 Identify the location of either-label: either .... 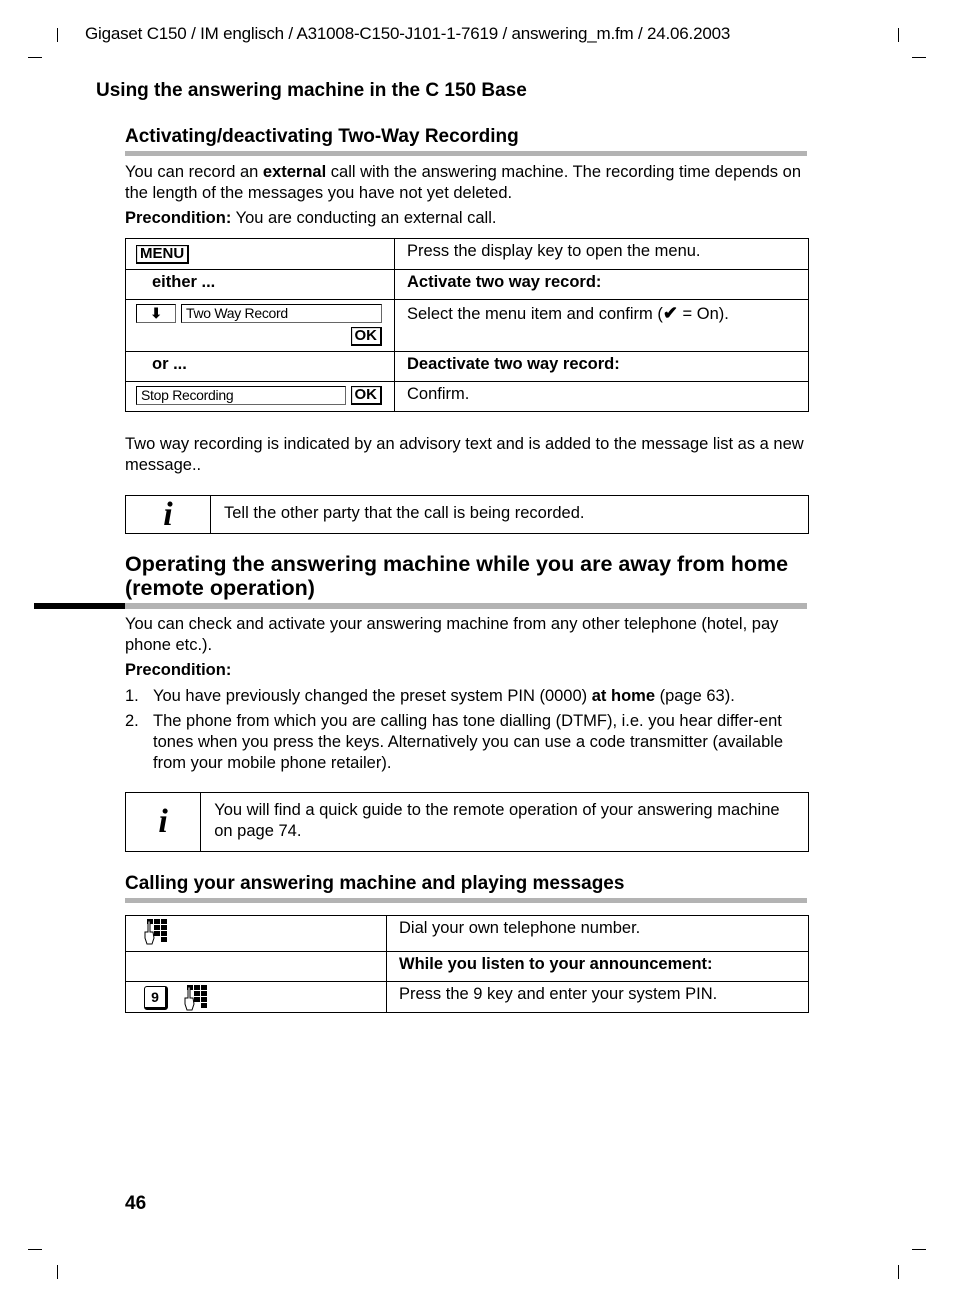
(260, 284).